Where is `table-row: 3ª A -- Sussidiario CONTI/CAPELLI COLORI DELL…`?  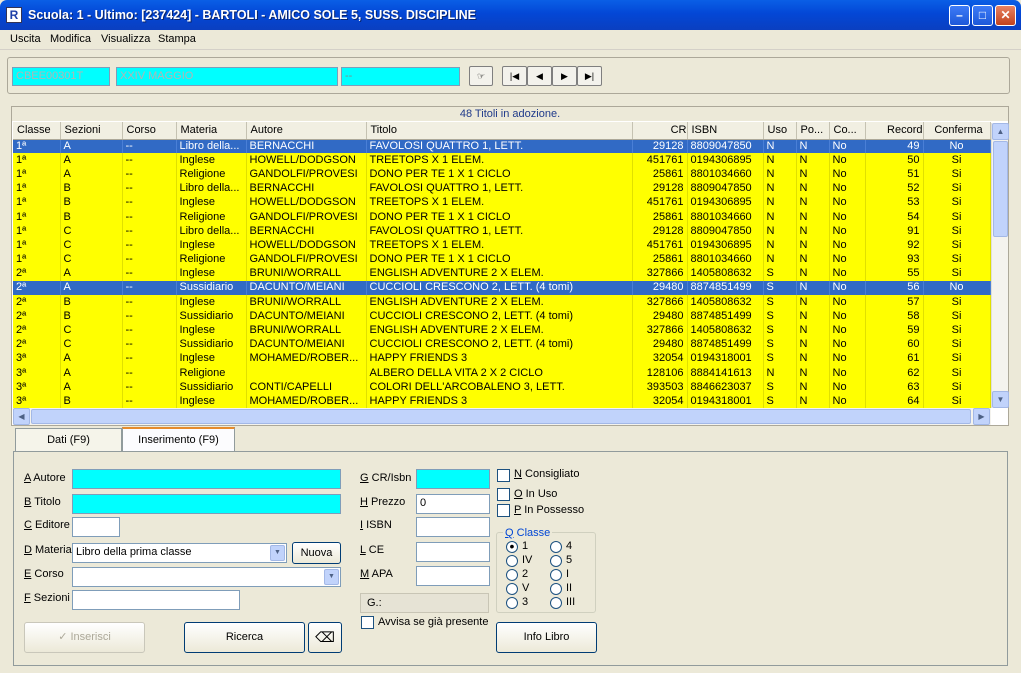
table-row: 3ª A -- Sussidiario CONTI/CAPELLI COLORI DELL… is located at coordinates (502, 387).